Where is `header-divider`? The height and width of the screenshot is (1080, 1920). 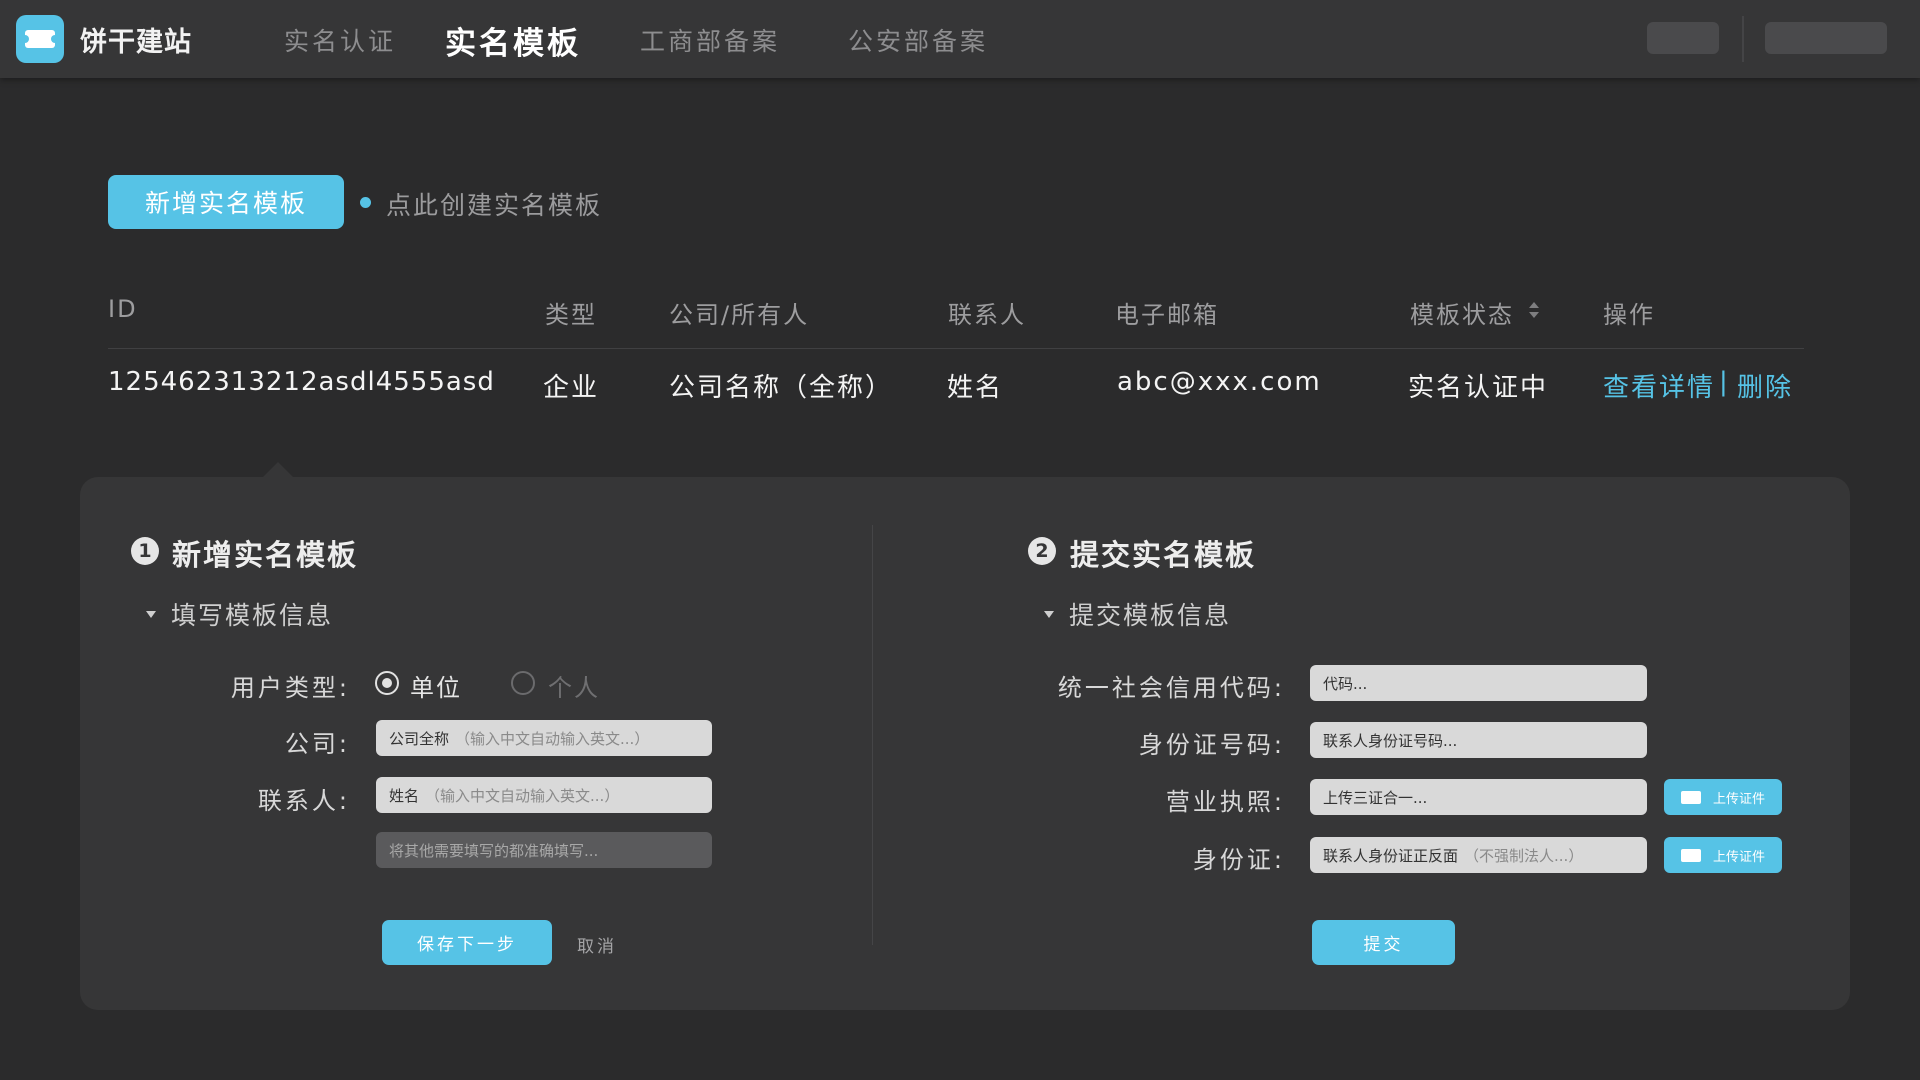
header-divider is located at coordinates (1743, 39).